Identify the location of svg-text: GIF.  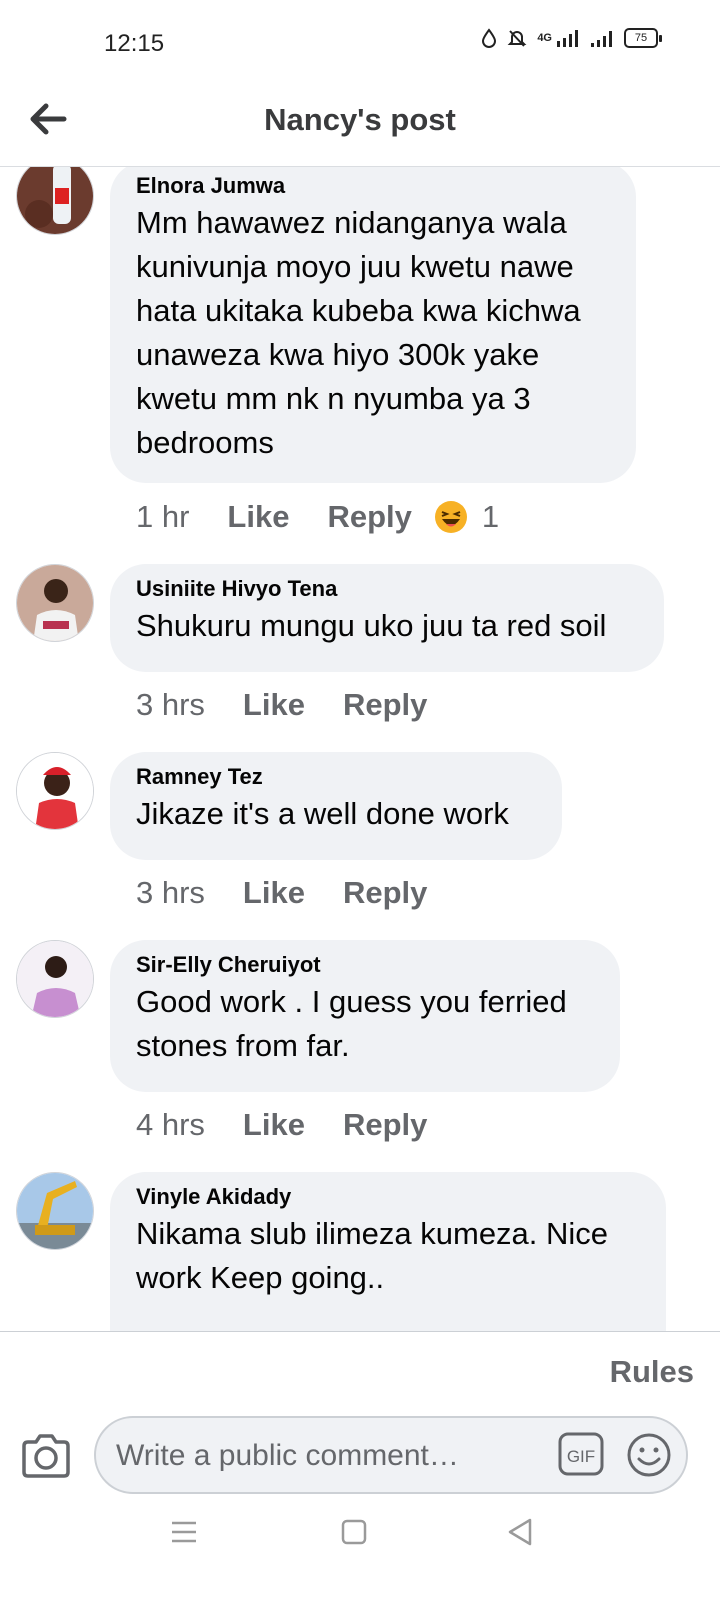
(581, 1456).